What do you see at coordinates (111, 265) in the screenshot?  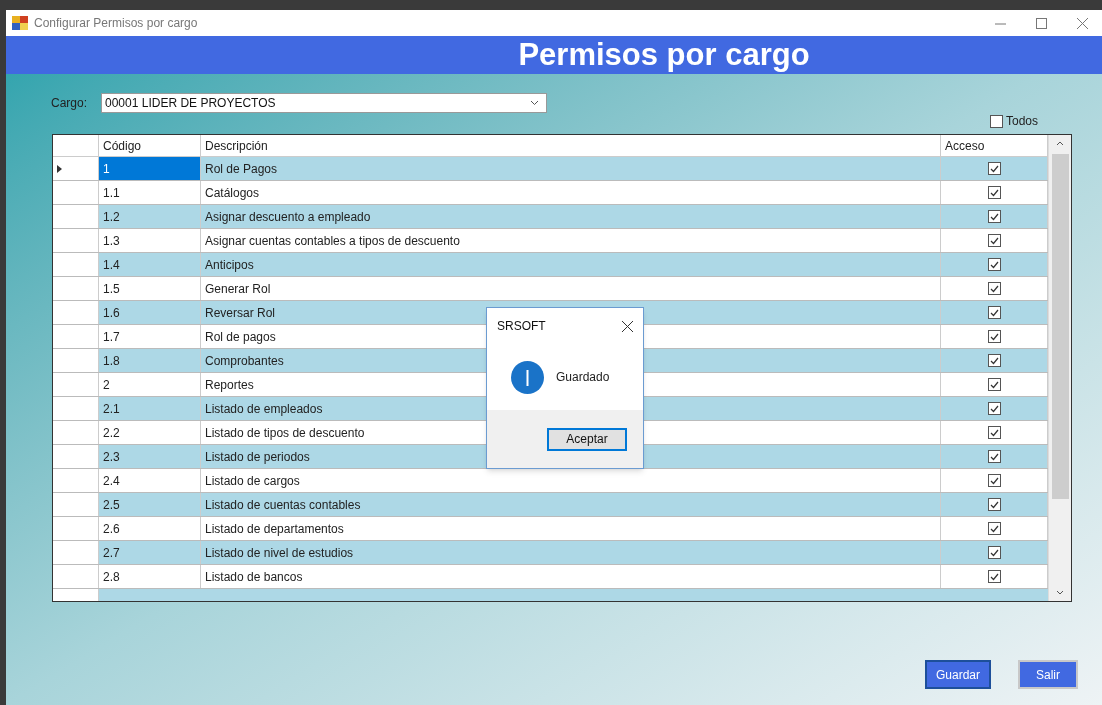 I see `code-cell-text: 1.4` at bounding box center [111, 265].